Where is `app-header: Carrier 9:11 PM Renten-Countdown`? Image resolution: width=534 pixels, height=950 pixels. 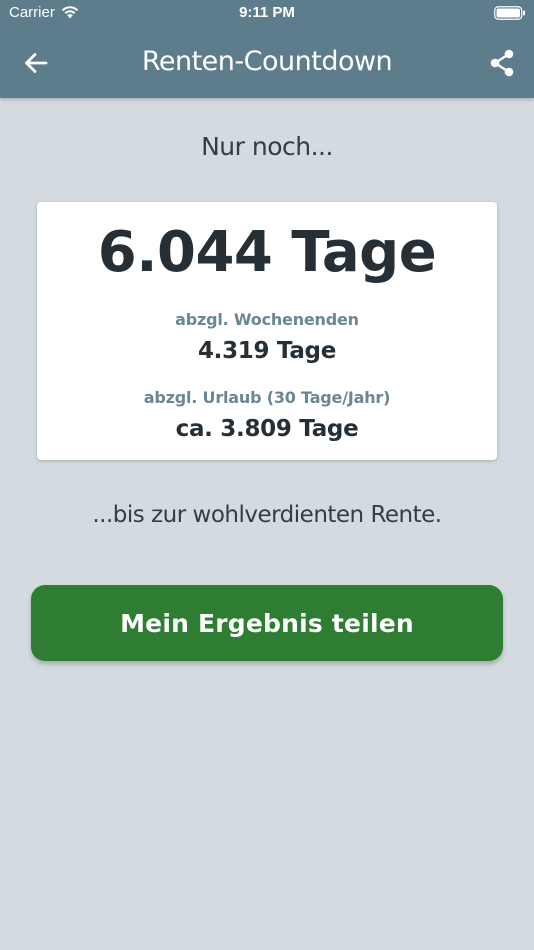 app-header: Carrier 9:11 PM Renten-Countdown is located at coordinates (267, 49).